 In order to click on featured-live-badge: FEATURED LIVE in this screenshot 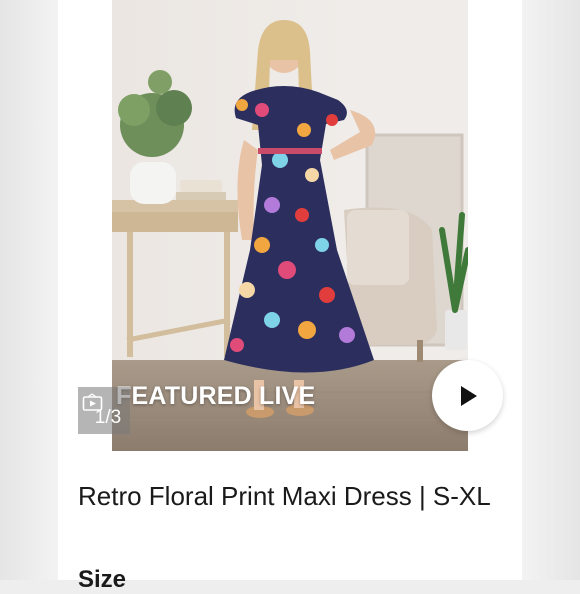, I will do `click(216, 396)`.